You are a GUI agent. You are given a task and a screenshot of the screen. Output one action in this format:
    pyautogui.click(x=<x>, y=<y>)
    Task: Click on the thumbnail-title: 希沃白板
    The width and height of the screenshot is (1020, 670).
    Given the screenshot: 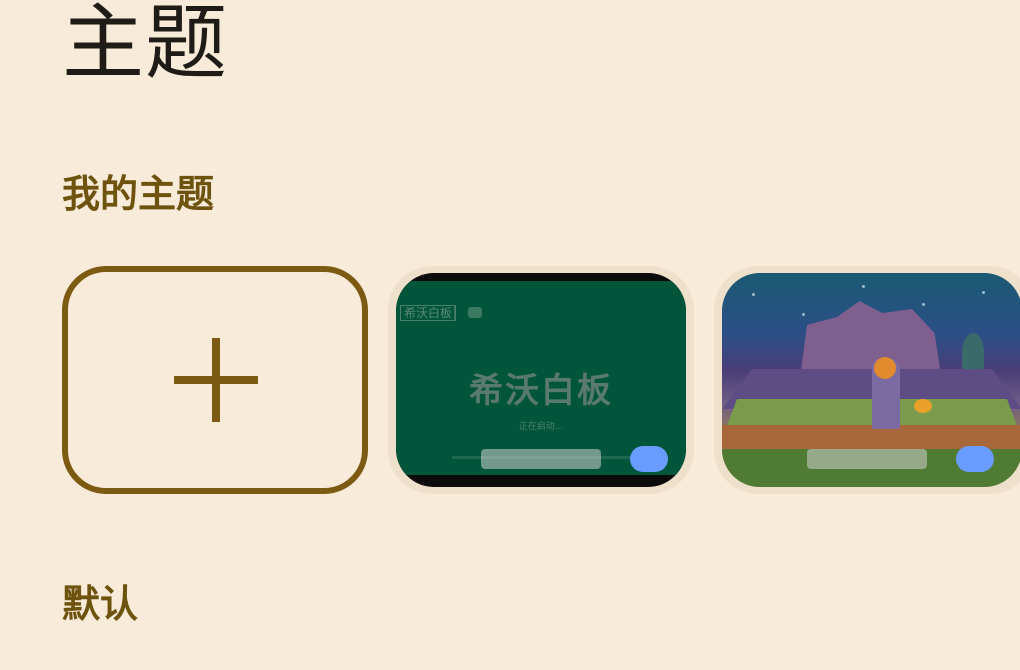 What is the action you would take?
    pyautogui.click(x=541, y=391)
    